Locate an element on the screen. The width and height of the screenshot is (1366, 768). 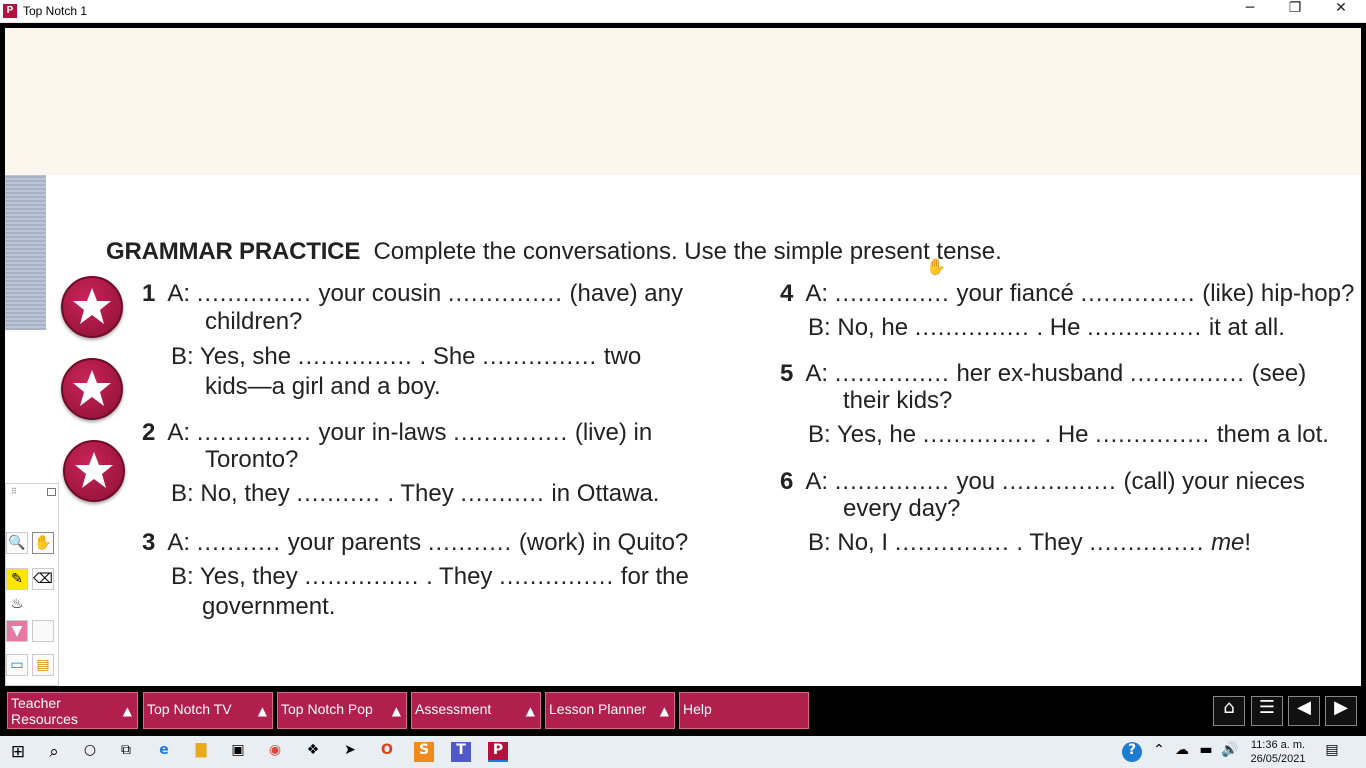
hand-tool-icon: ✋ is located at coordinates (43, 543).